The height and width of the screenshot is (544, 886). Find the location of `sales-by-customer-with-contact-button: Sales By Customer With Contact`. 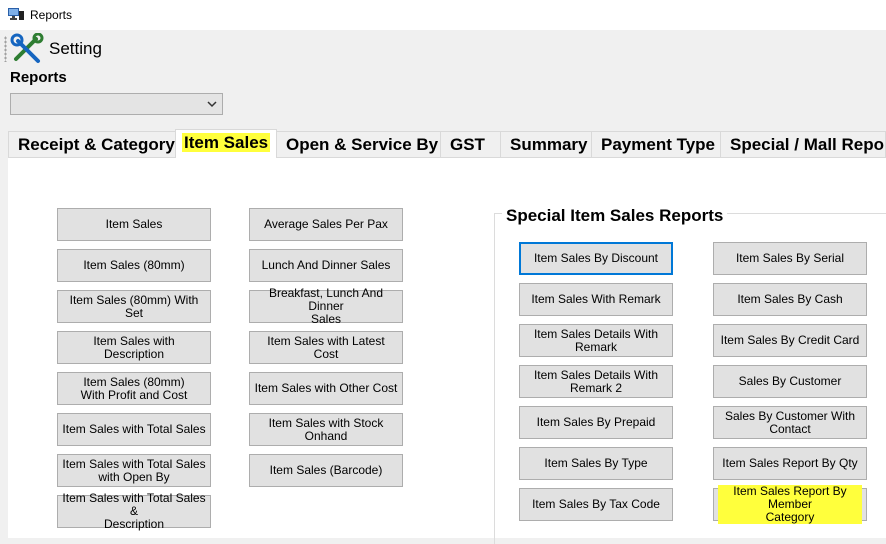

sales-by-customer-with-contact-button: Sales By Customer With Contact is located at coordinates (790, 422).